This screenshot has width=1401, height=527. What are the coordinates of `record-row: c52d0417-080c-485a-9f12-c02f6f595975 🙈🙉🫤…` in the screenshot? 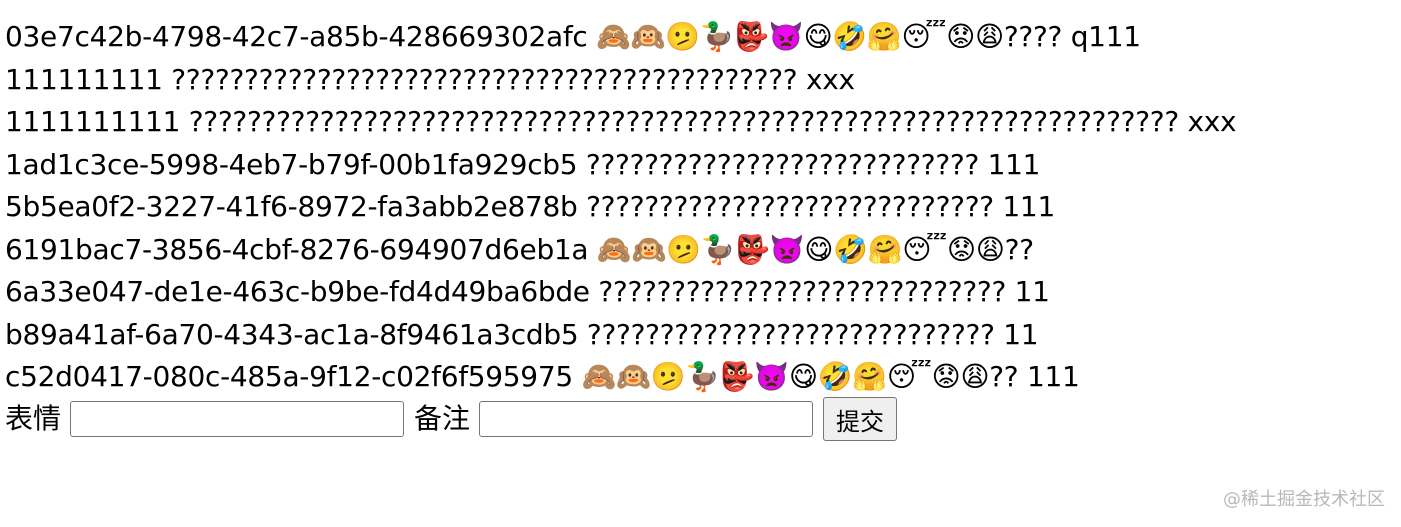 It's located at (542, 376).